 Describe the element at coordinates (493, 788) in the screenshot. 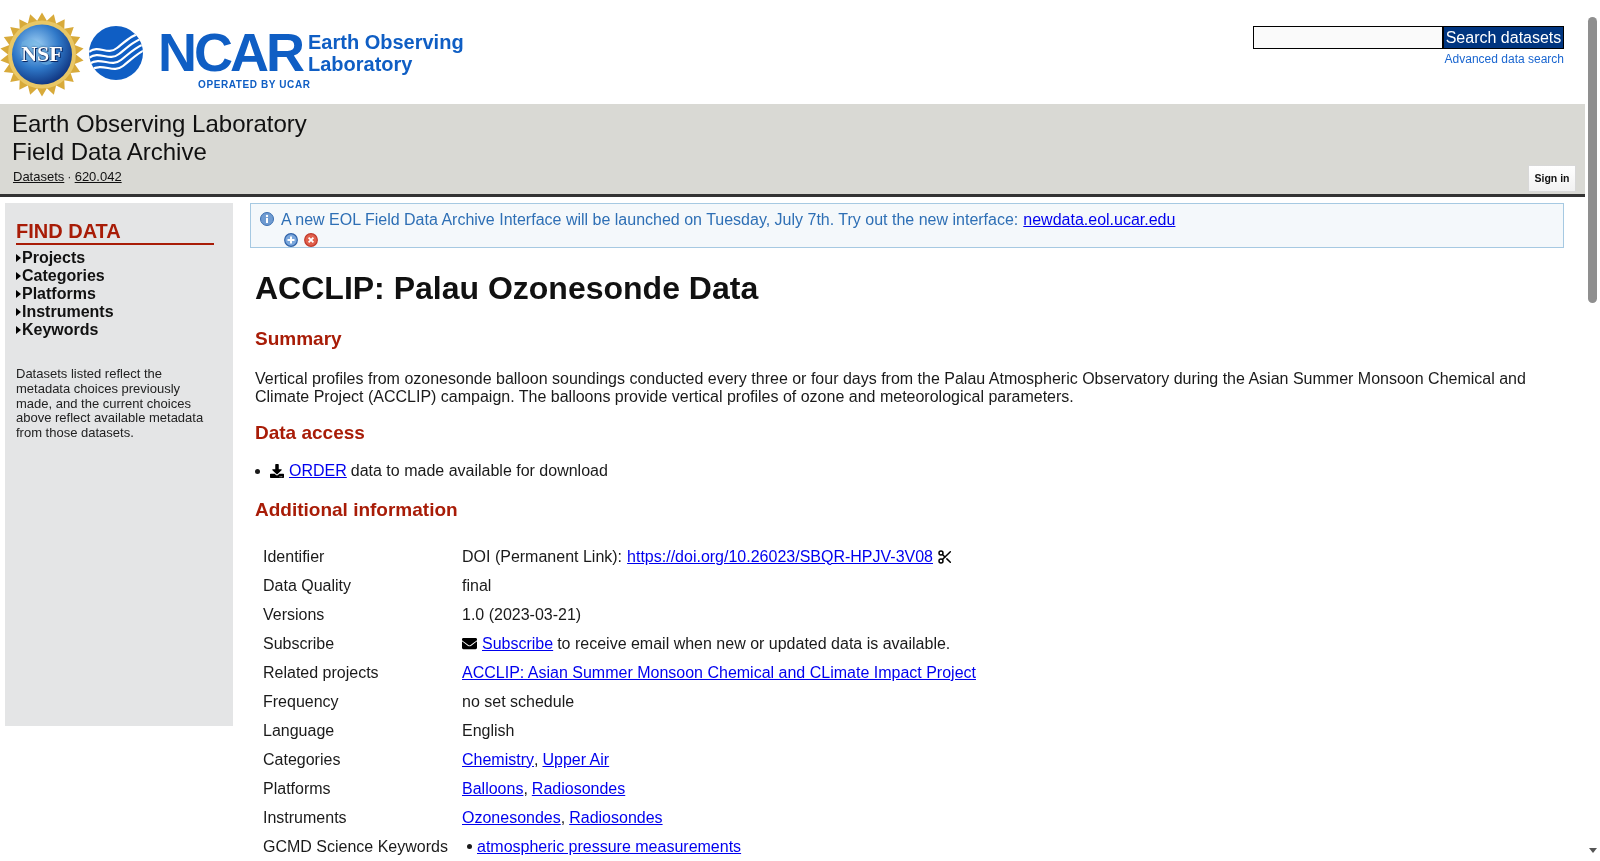

I see `value-link: Balloons` at that location.